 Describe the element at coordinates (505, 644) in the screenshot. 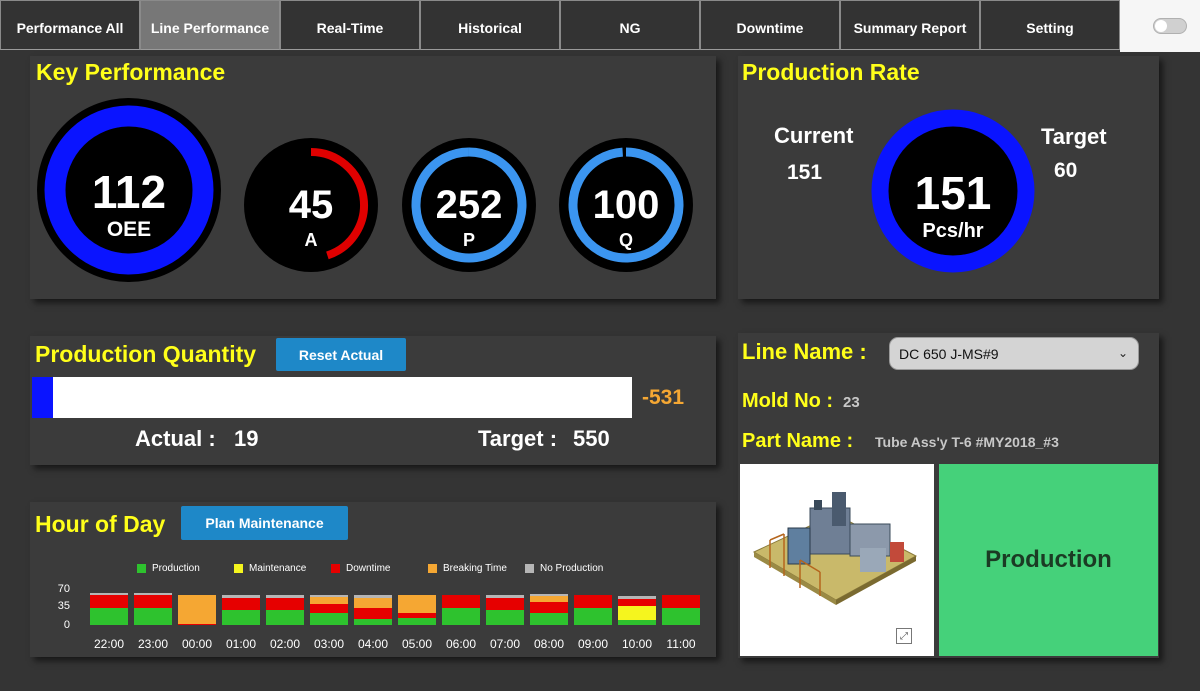

I see `x-tick-label: 07:00` at that location.